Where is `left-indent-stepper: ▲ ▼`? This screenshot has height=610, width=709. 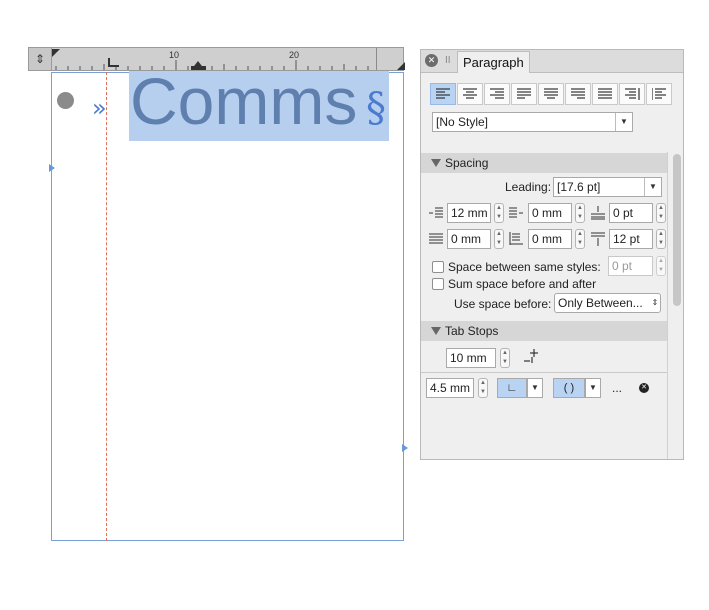 left-indent-stepper: ▲ ▼ is located at coordinates (499, 213).